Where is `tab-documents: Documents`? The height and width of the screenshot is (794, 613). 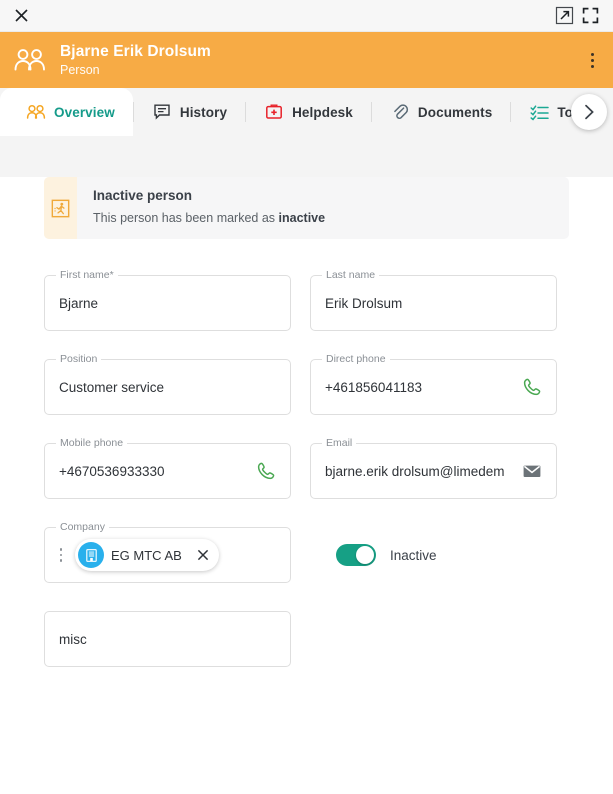
tab-documents: Documents is located at coordinates (441, 112).